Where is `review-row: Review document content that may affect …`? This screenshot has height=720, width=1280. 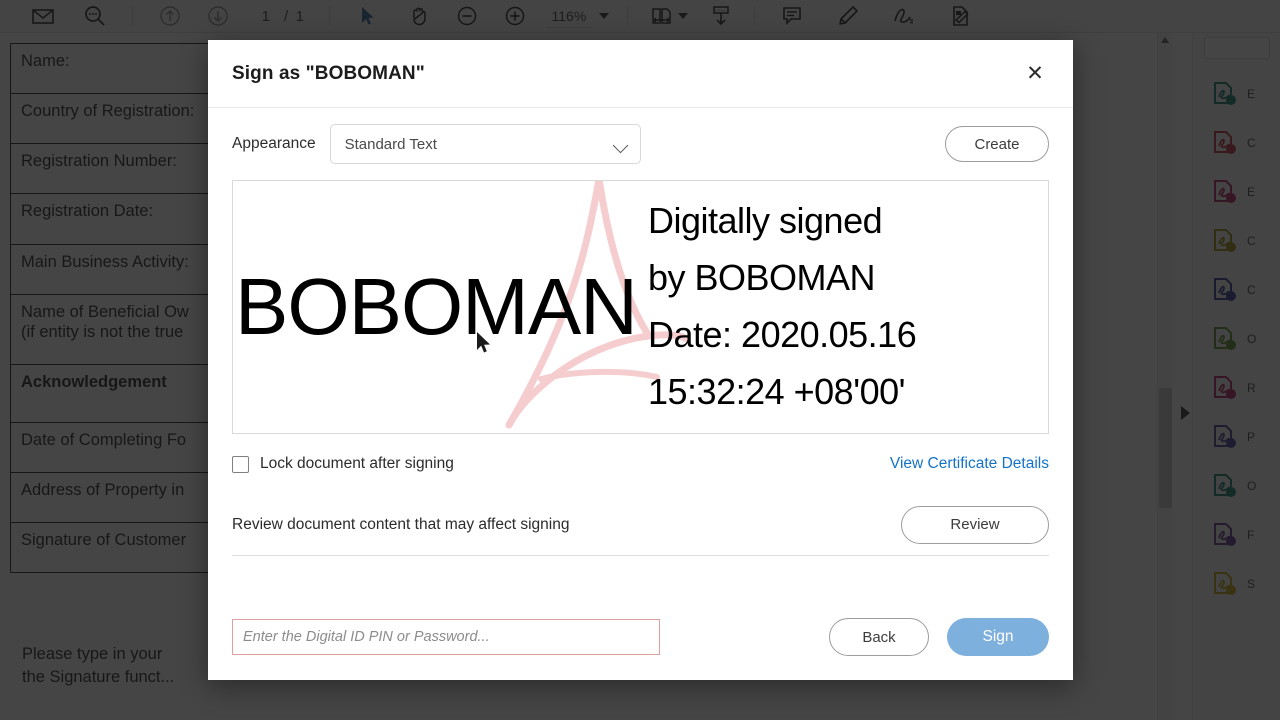
review-row: Review document content that may affect … is located at coordinates (640, 525).